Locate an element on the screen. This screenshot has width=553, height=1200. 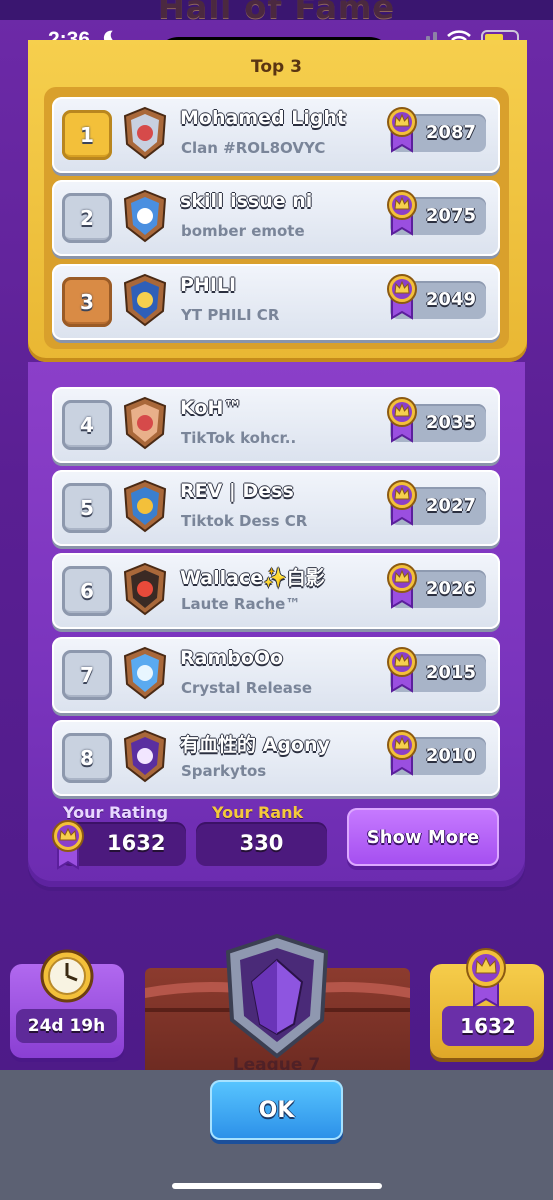
heart-clan-badge-icon is located at coordinates (145, 216).